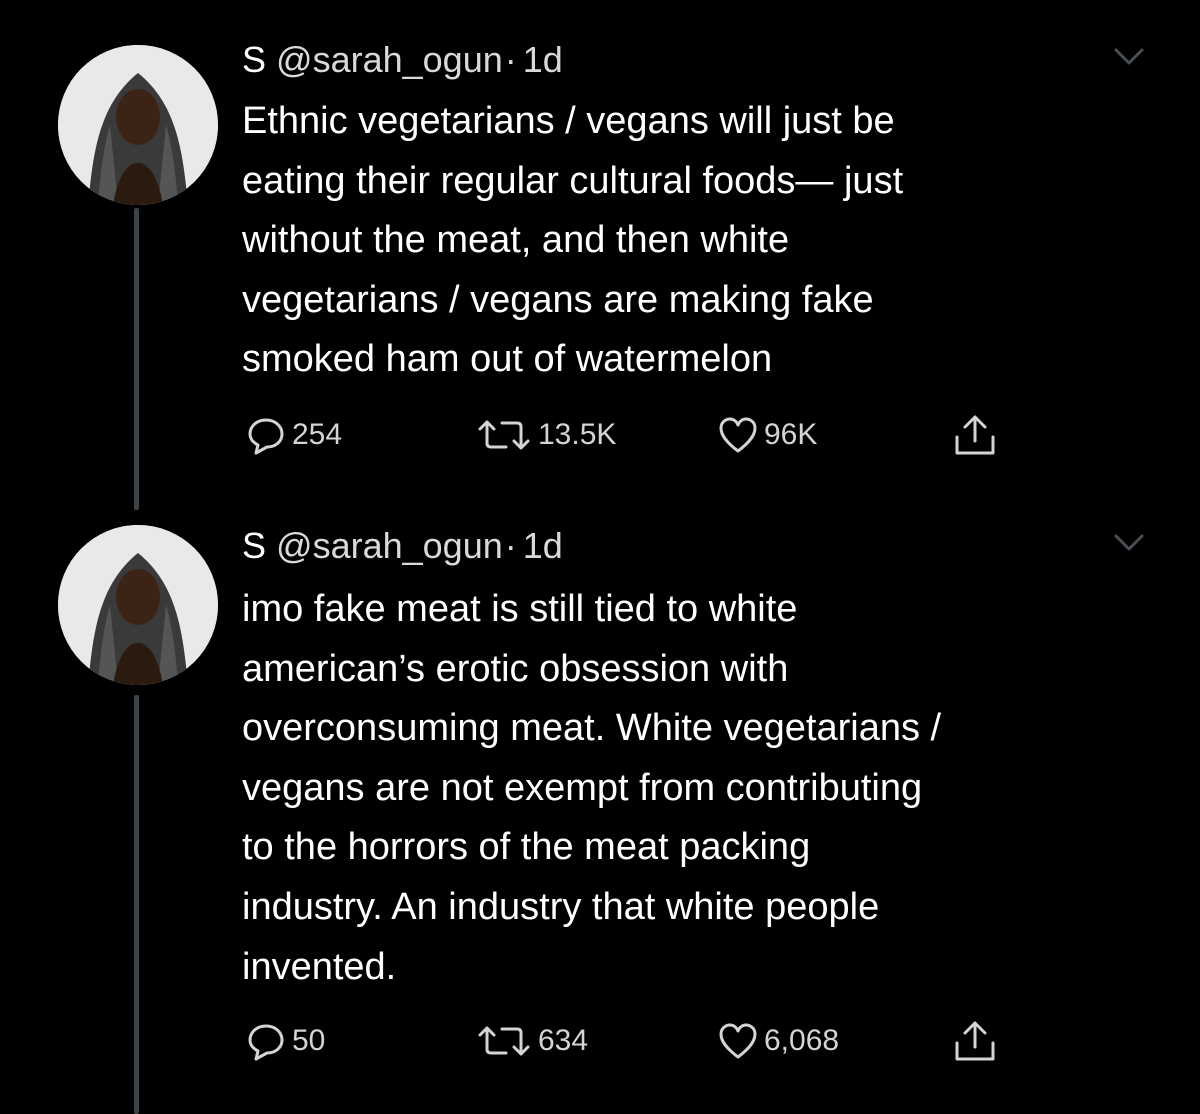  What do you see at coordinates (309, 1040) in the screenshot?
I see `reply-count: 50` at bounding box center [309, 1040].